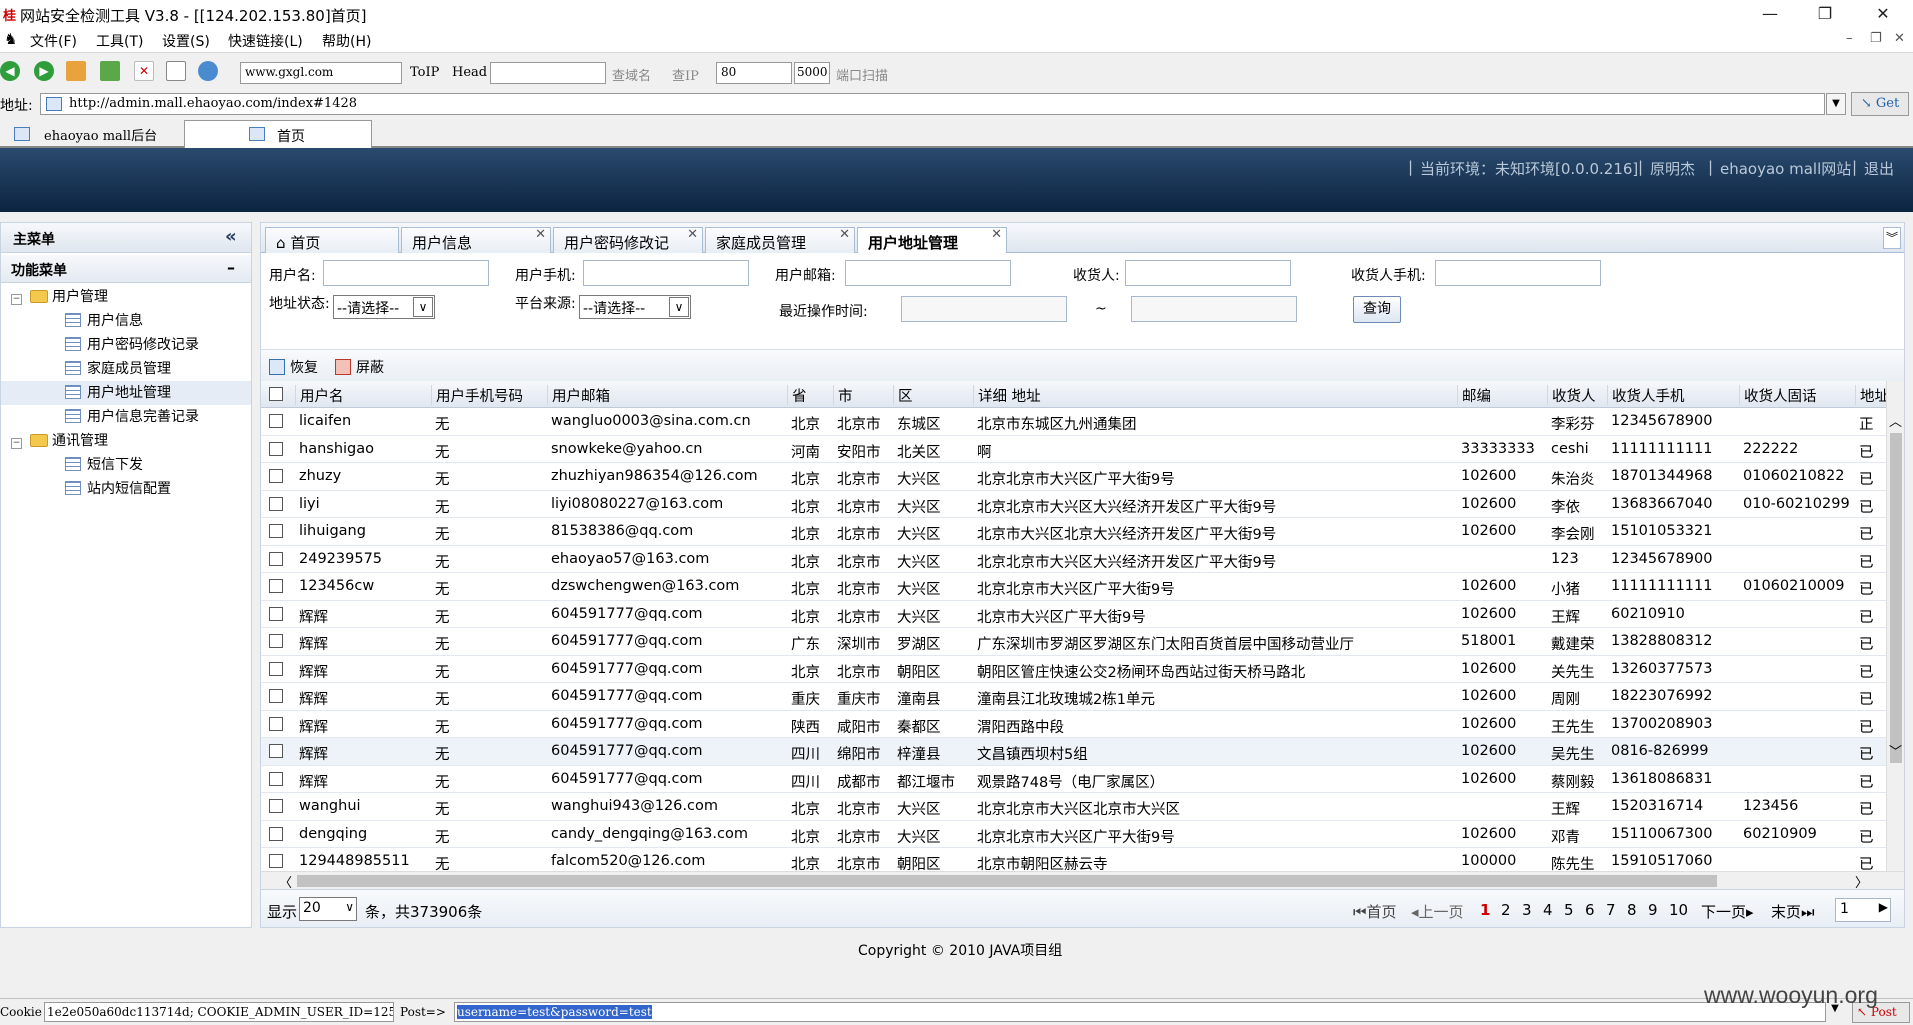  I want to click on receiver-input, so click(1208, 273).